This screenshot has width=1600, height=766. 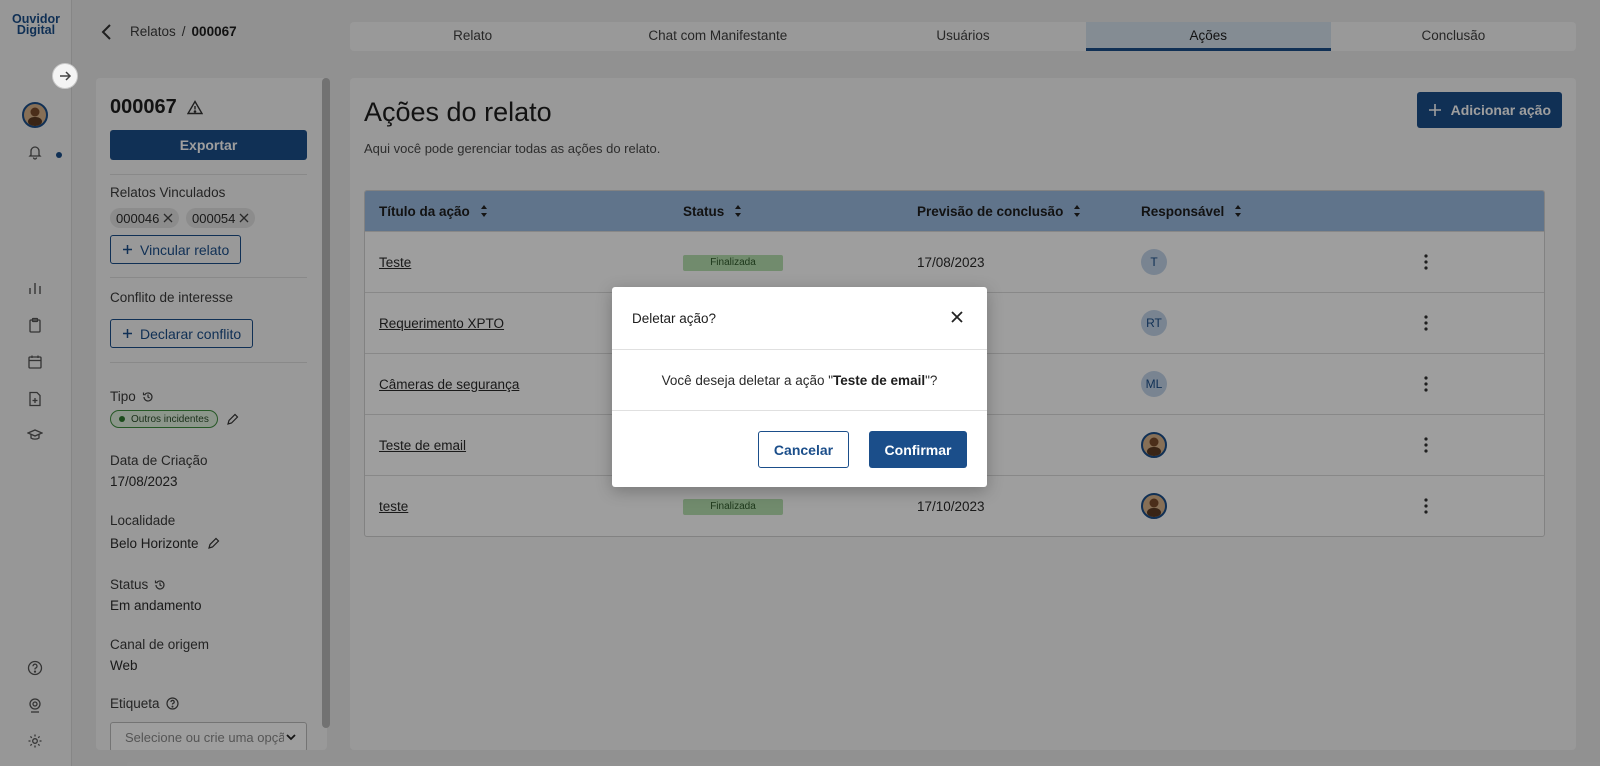 I want to click on dialog-message-suffix: "?, so click(x=931, y=380).